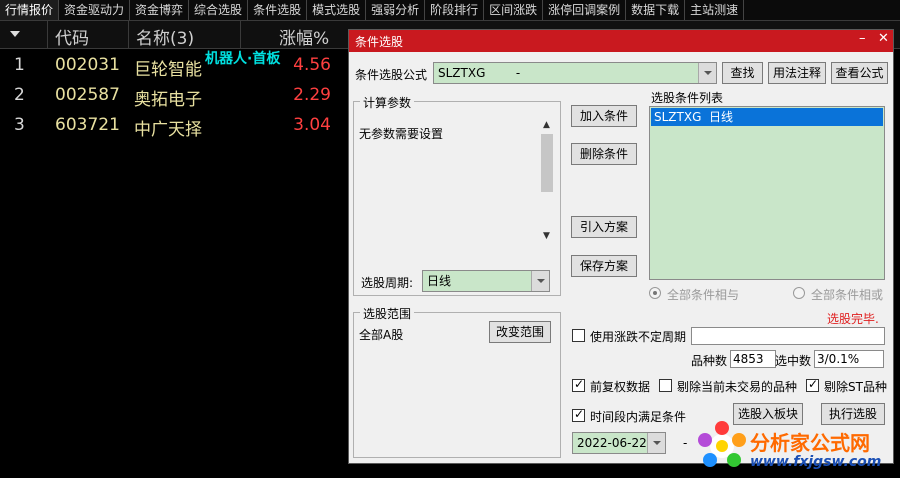 The image size is (900, 478). I want to click on stock-change: 2.29, so click(312, 95).